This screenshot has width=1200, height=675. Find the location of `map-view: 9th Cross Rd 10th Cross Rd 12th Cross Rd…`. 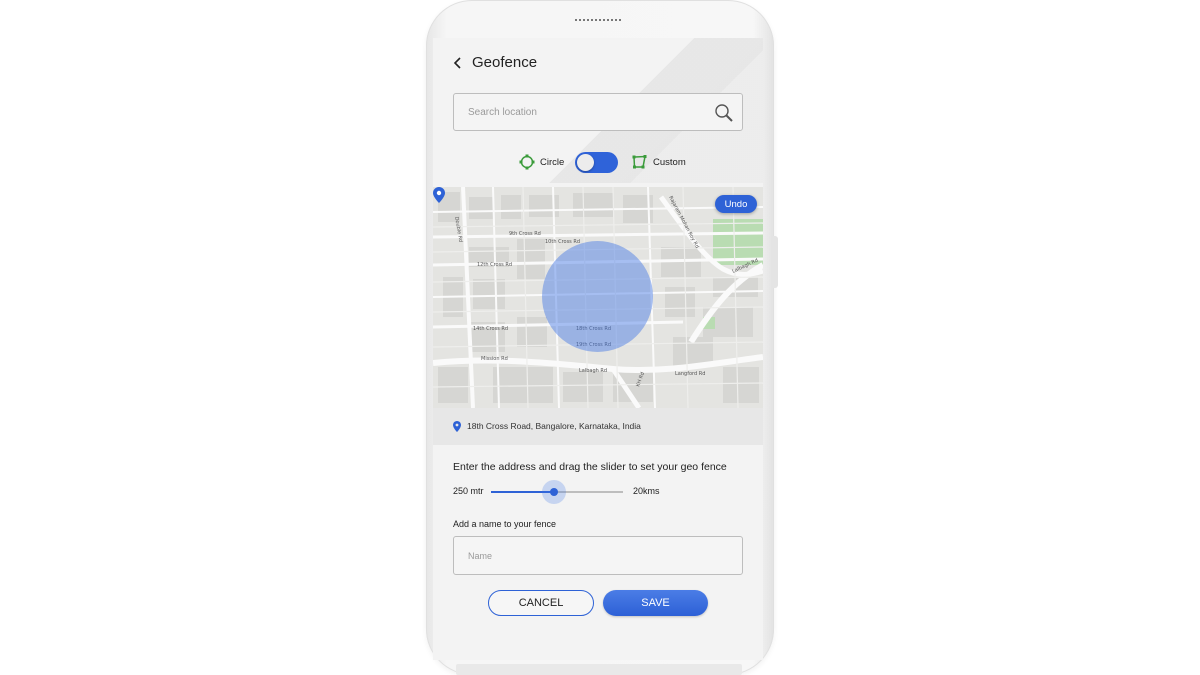

map-view: 9th Cross Rd 10th Cross Rd 12th Cross Rd… is located at coordinates (598, 297).